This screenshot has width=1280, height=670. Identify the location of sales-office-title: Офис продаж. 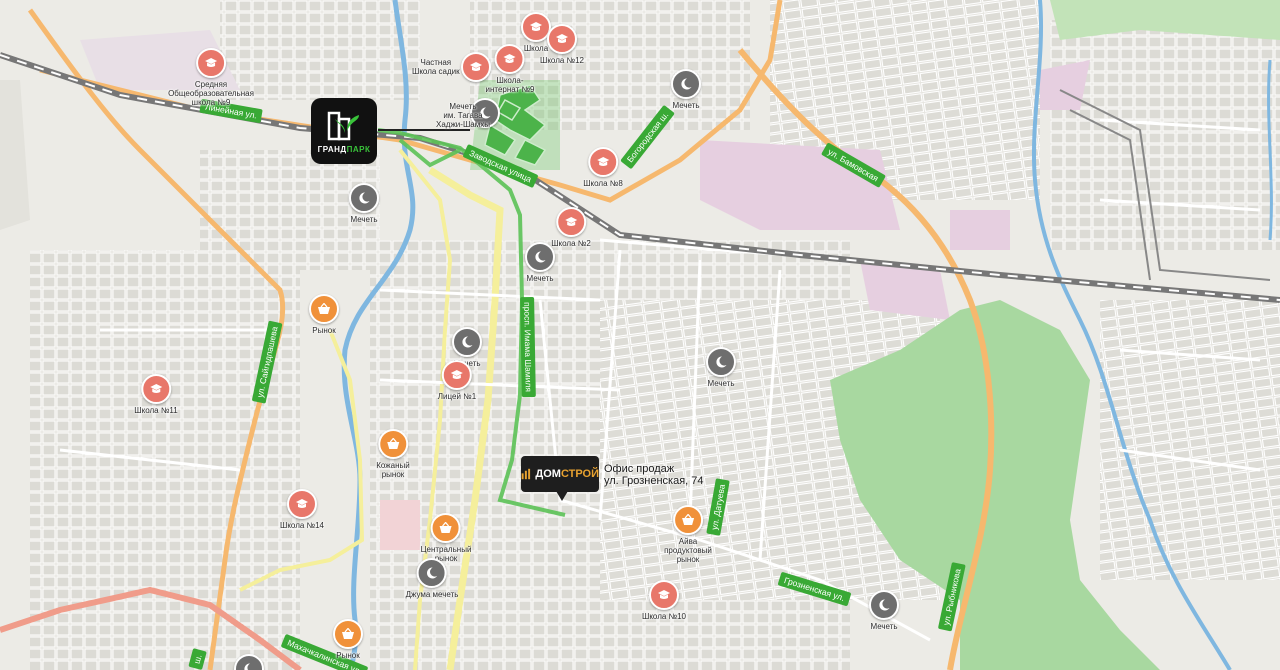
(639, 469).